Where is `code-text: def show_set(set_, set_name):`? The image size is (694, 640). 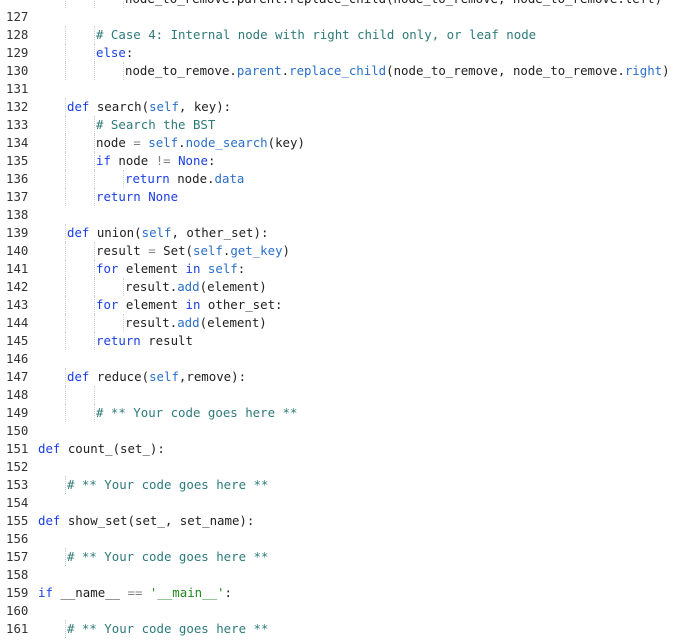
code-text: def show_set(set_, set_name): is located at coordinates (146, 521).